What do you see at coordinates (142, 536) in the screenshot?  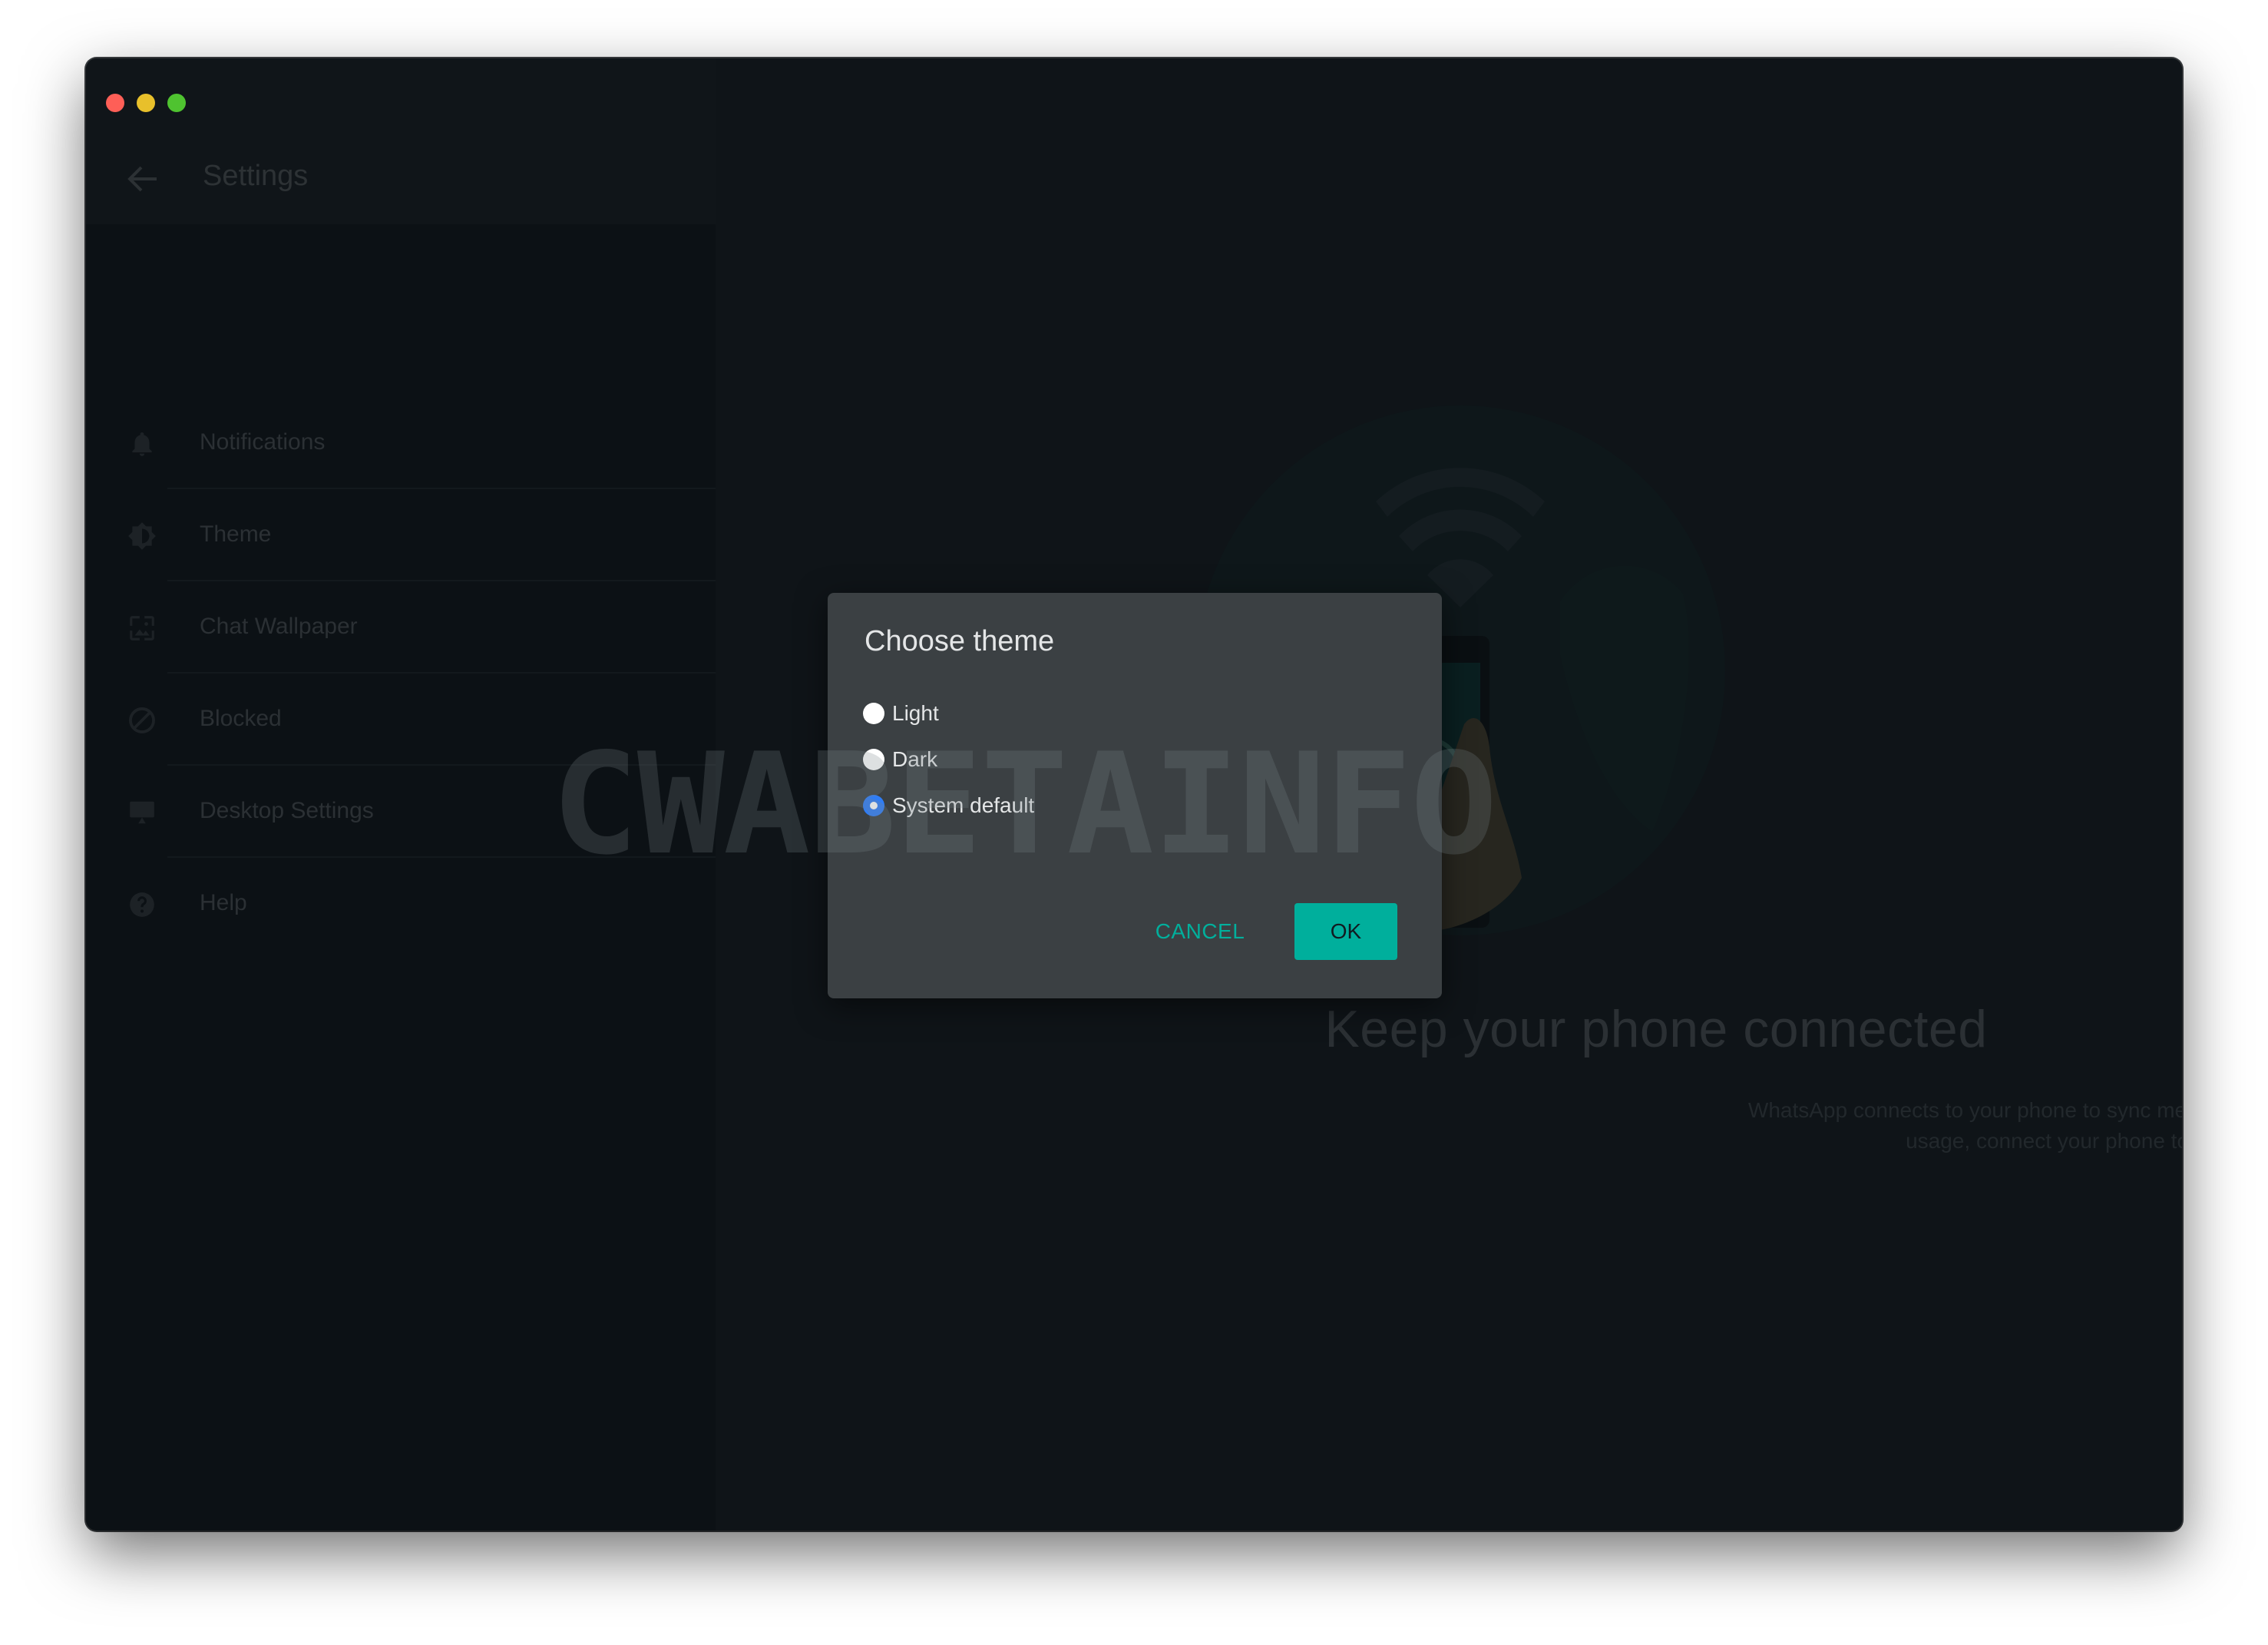 I see `theme-brightness-icon` at bounding box center [142, 536].